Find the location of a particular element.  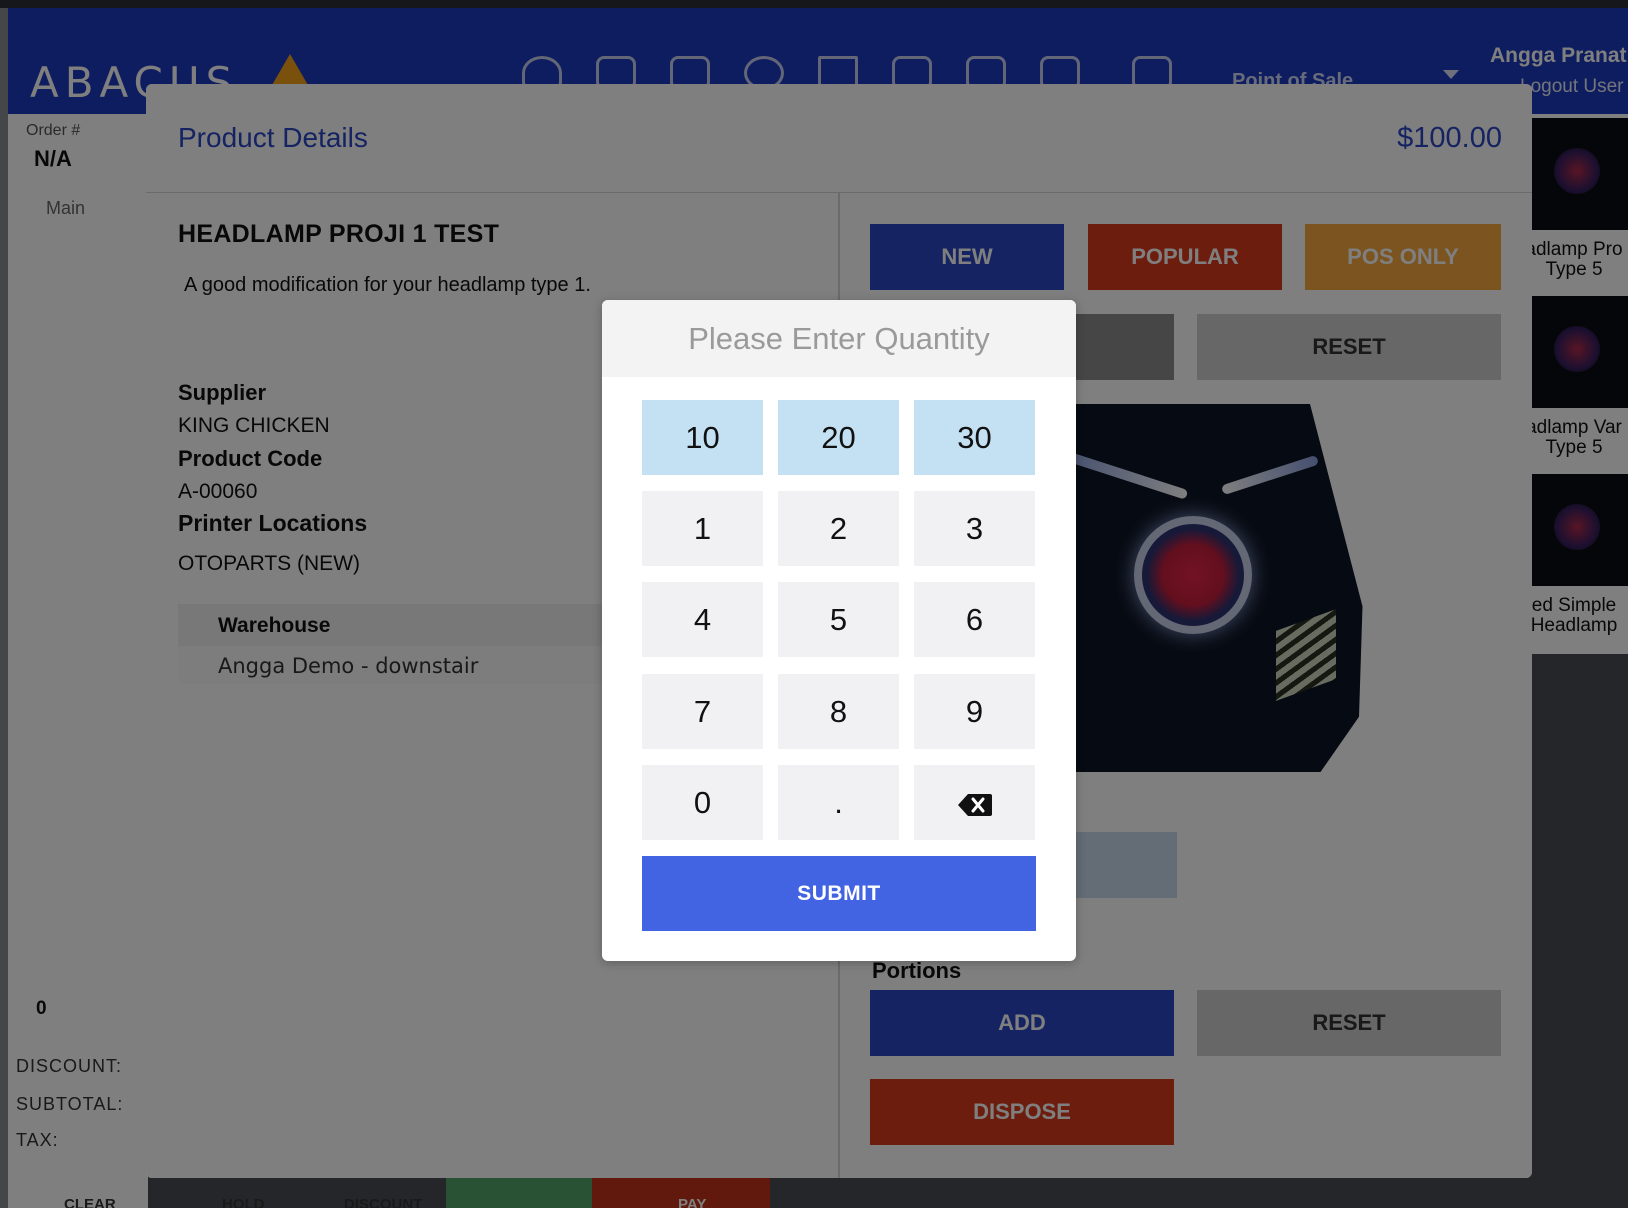

key-1-button: 1 is located at coordinates (702, 528).